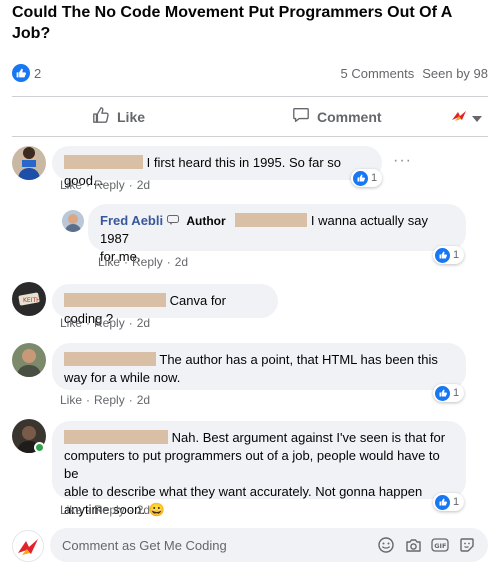 The height and width of the screenshot is (570, 499). I want to click on sticker-icon, so click(467, 545).